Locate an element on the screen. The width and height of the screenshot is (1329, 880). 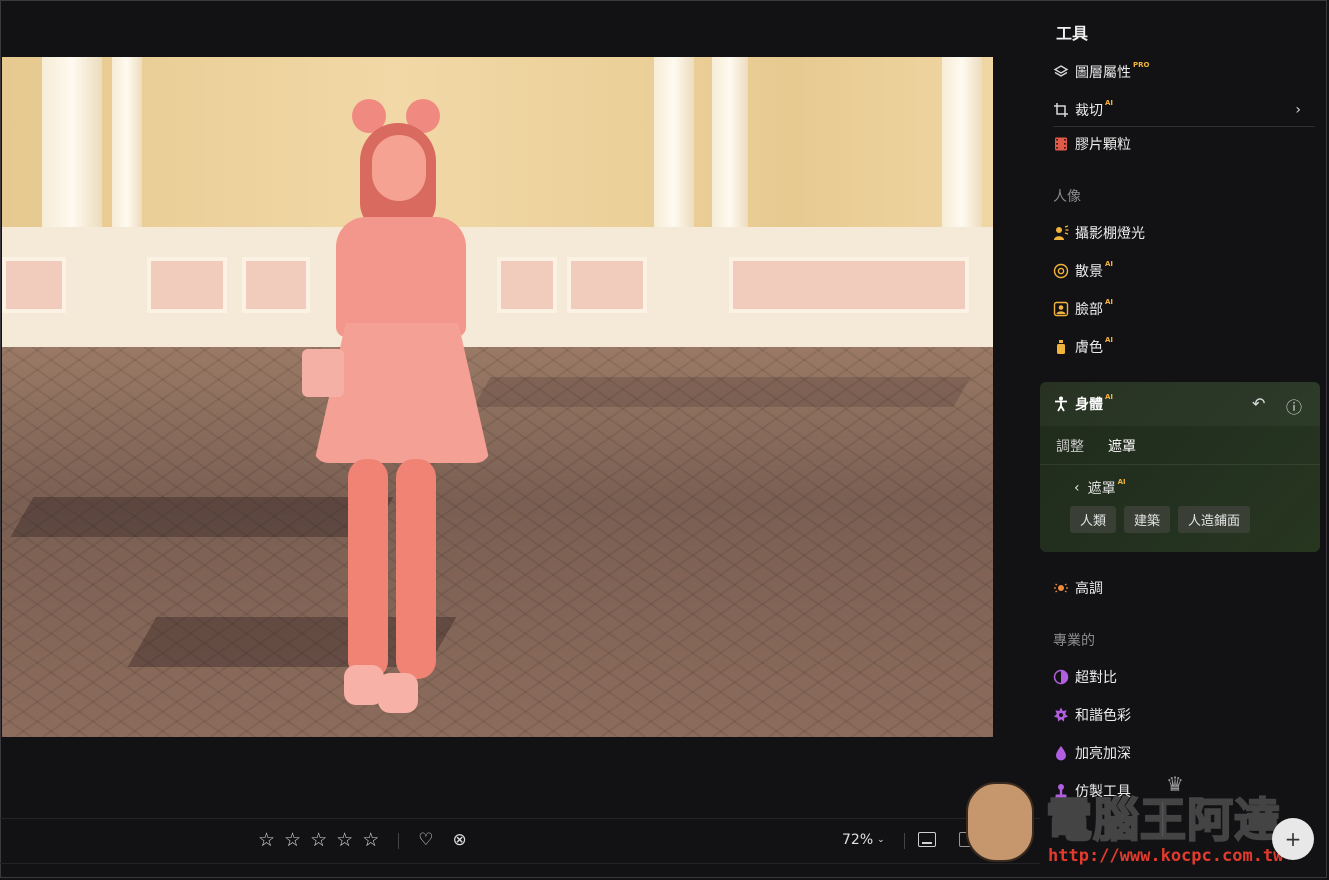
body-icon is located at coordinates (1061, 404).